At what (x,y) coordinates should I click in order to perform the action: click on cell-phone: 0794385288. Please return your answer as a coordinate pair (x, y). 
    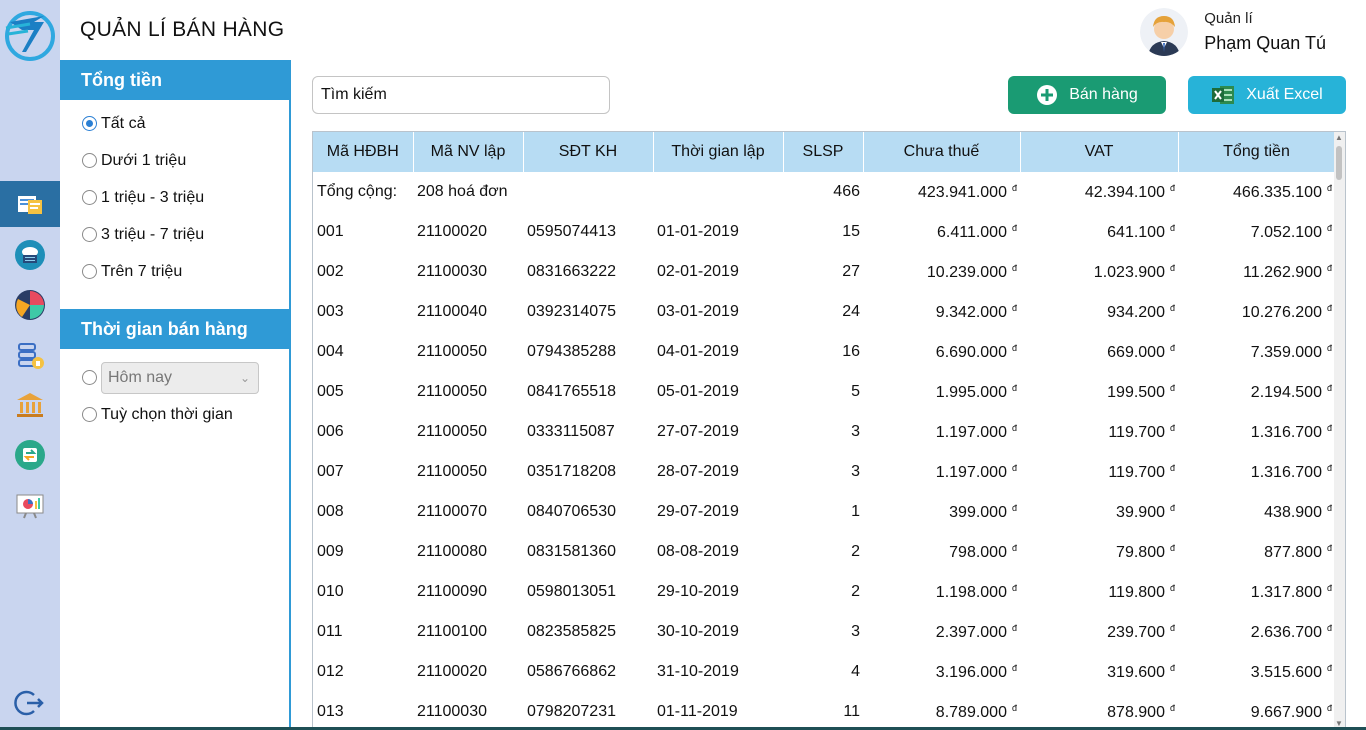
    Looking at the image, I should click on (571, 351).